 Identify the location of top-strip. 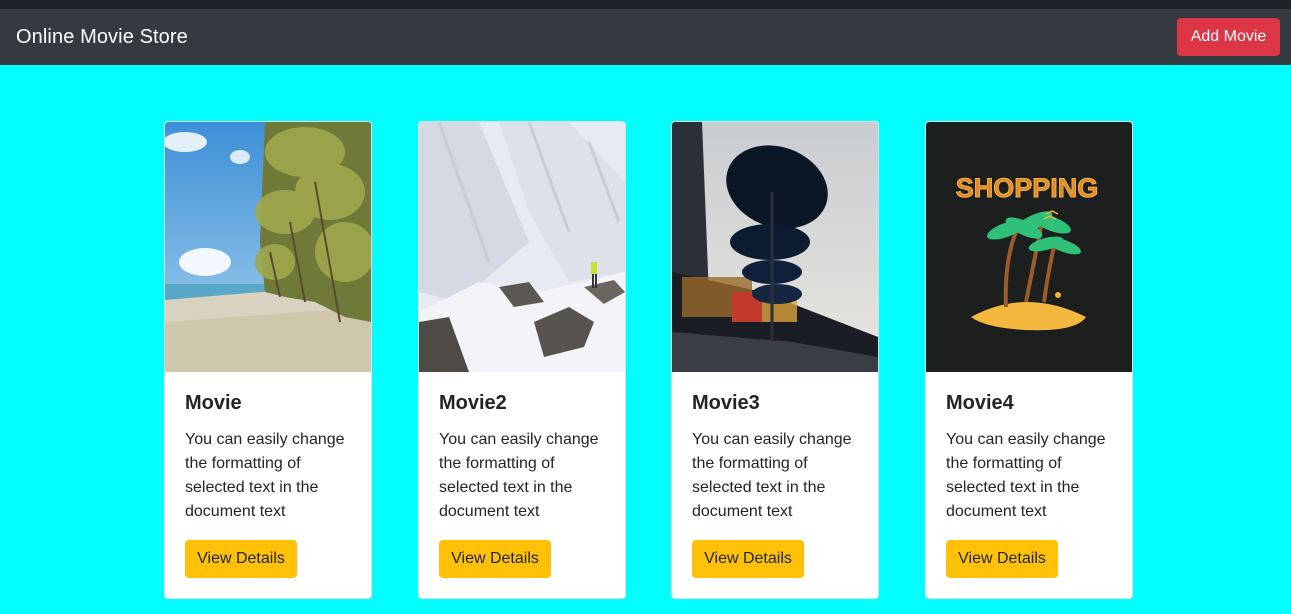
(645, 4).